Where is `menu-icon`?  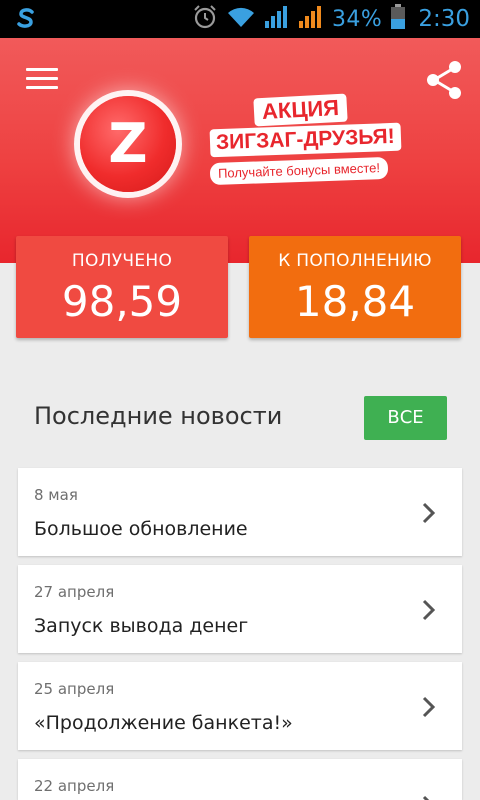
menu-icon is located at coordinates (42, 81).